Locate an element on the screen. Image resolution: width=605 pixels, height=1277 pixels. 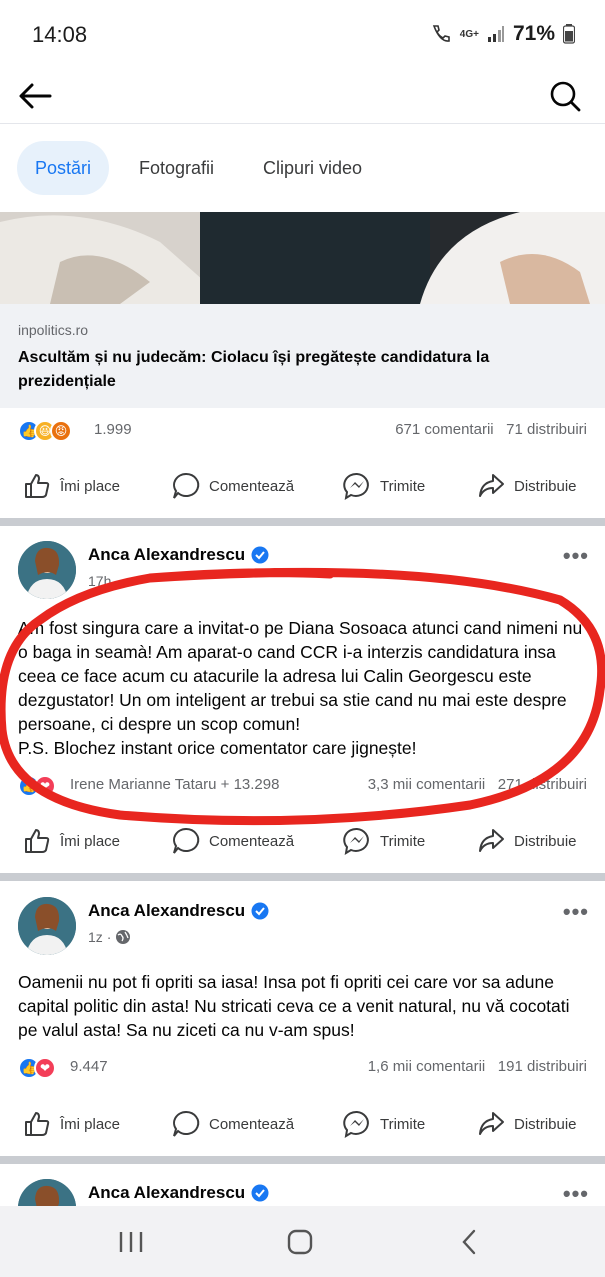
post-header: Anca Alexandrescu 17h ••• is located at coordinates (302, 571).